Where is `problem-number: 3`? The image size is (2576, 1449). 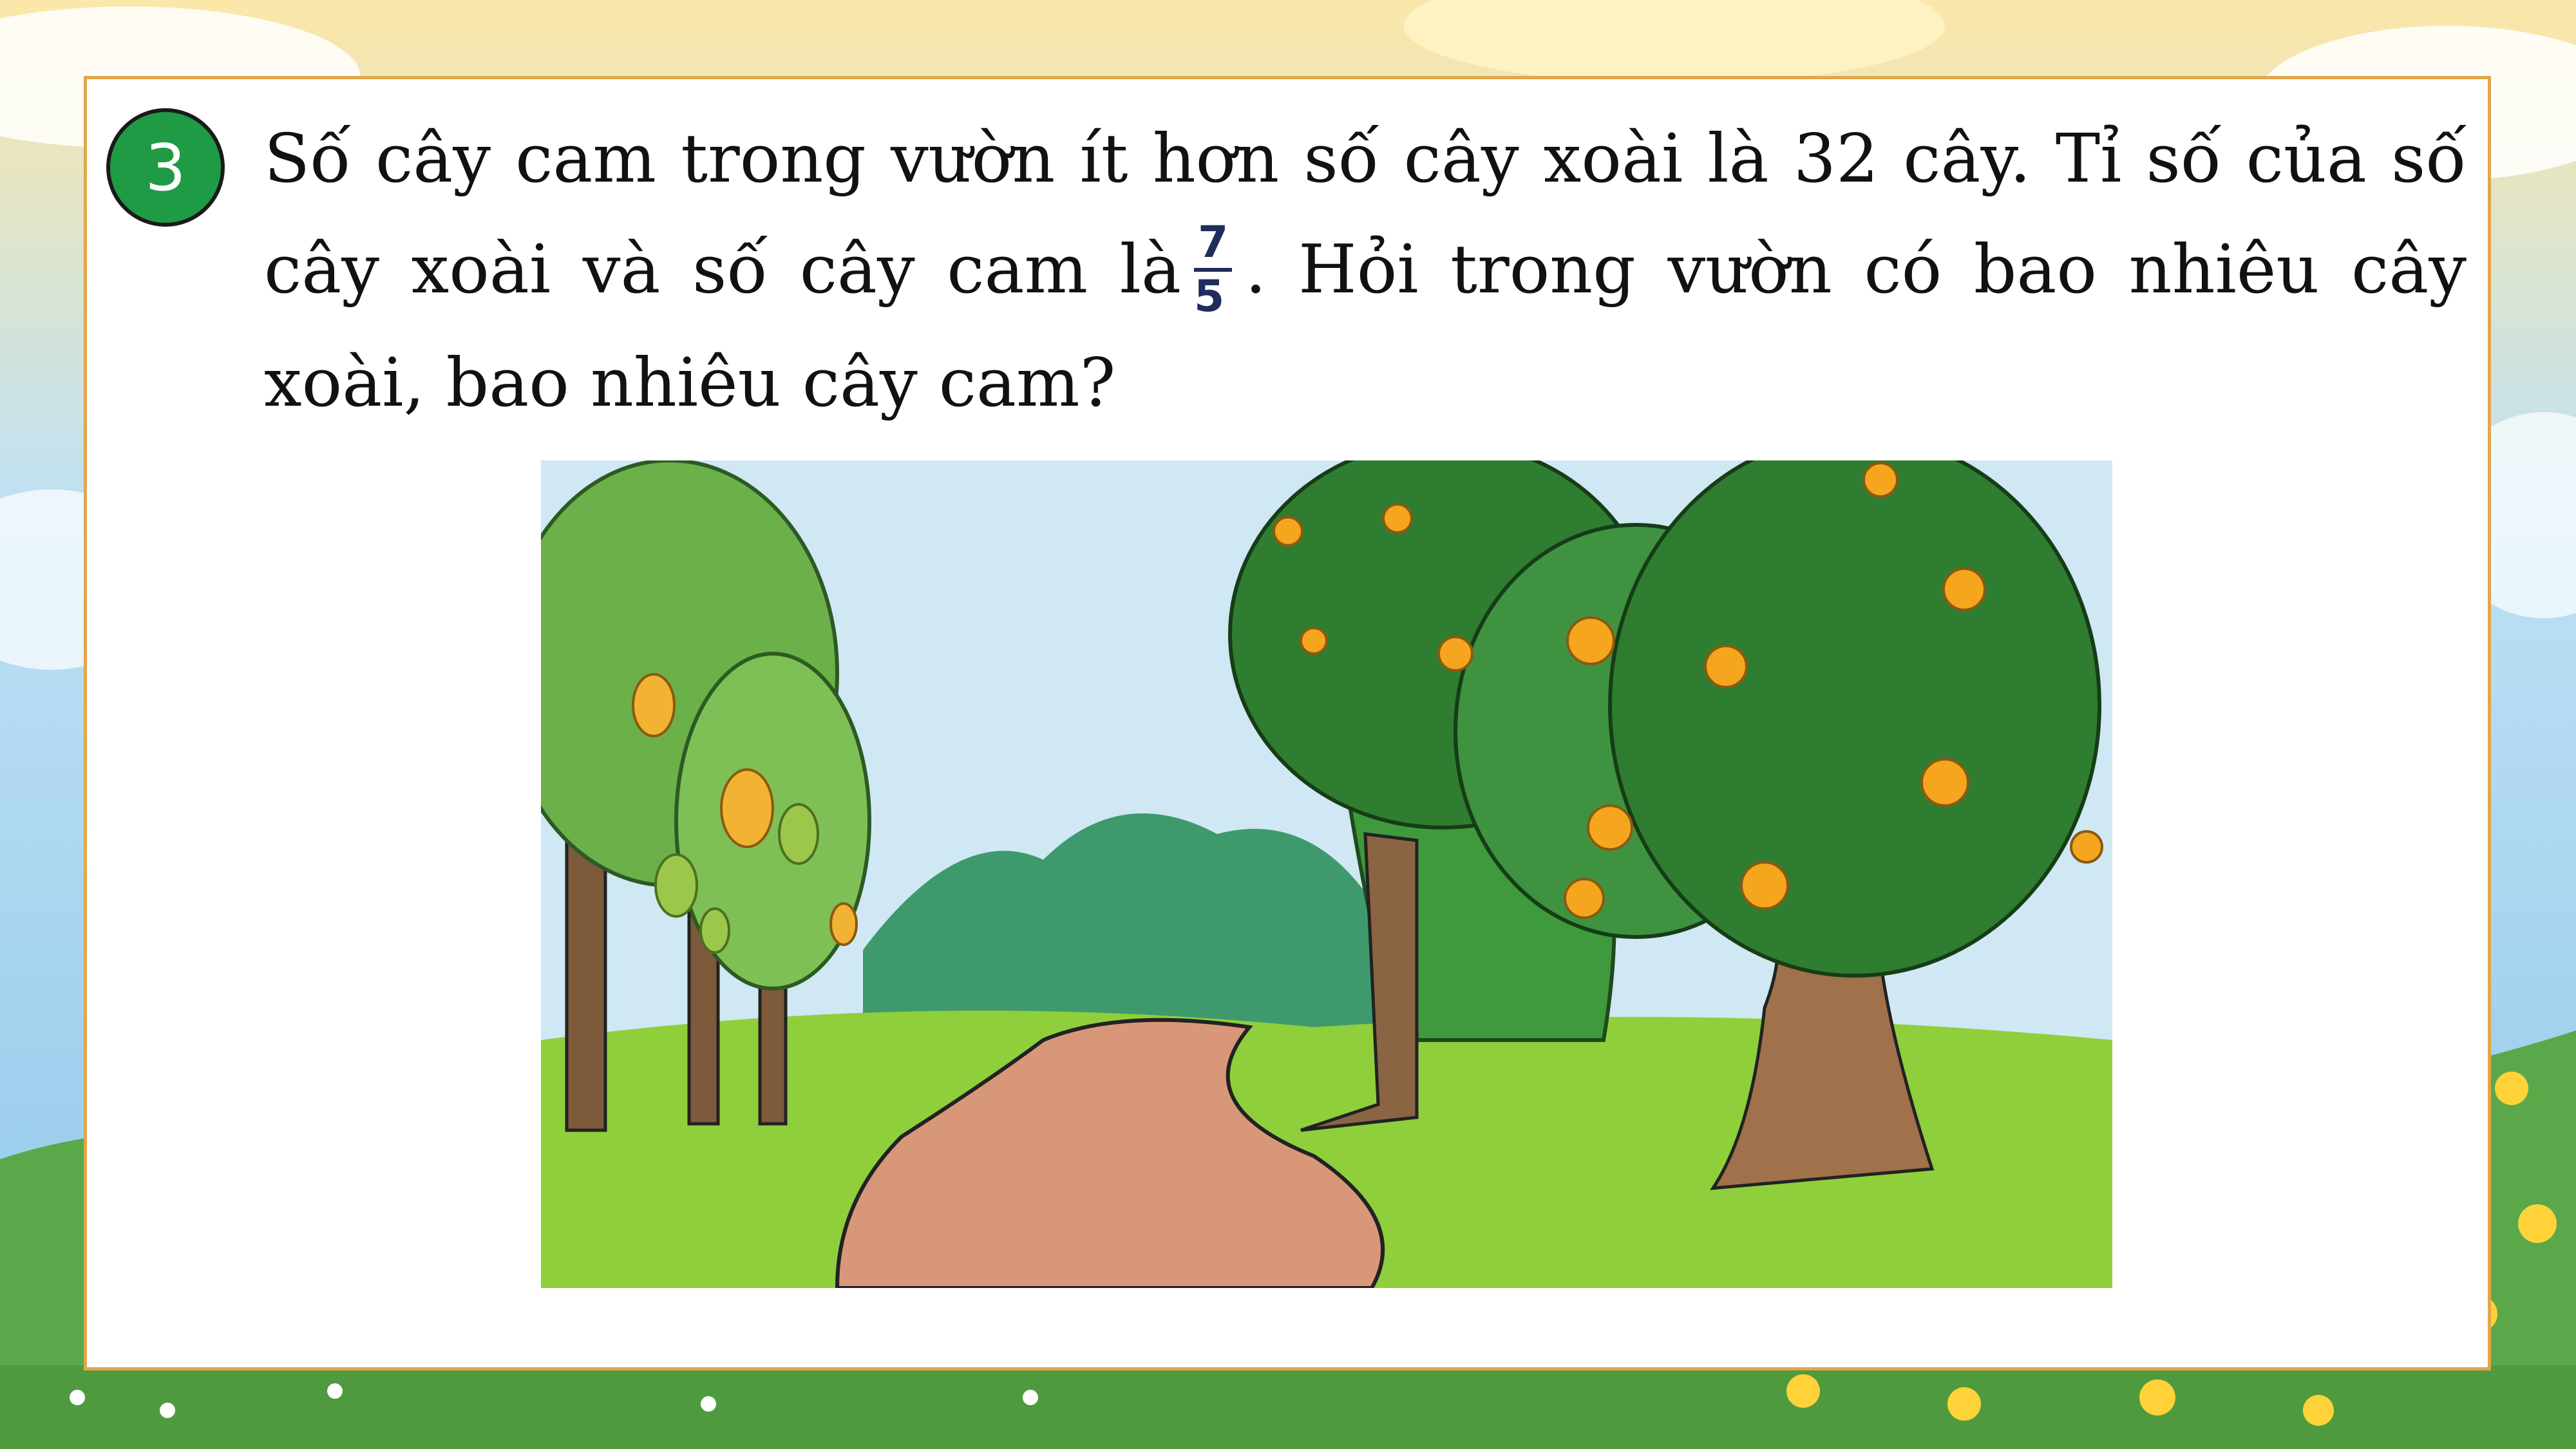
problem-number: 3 is located at coordinates (166, 167).